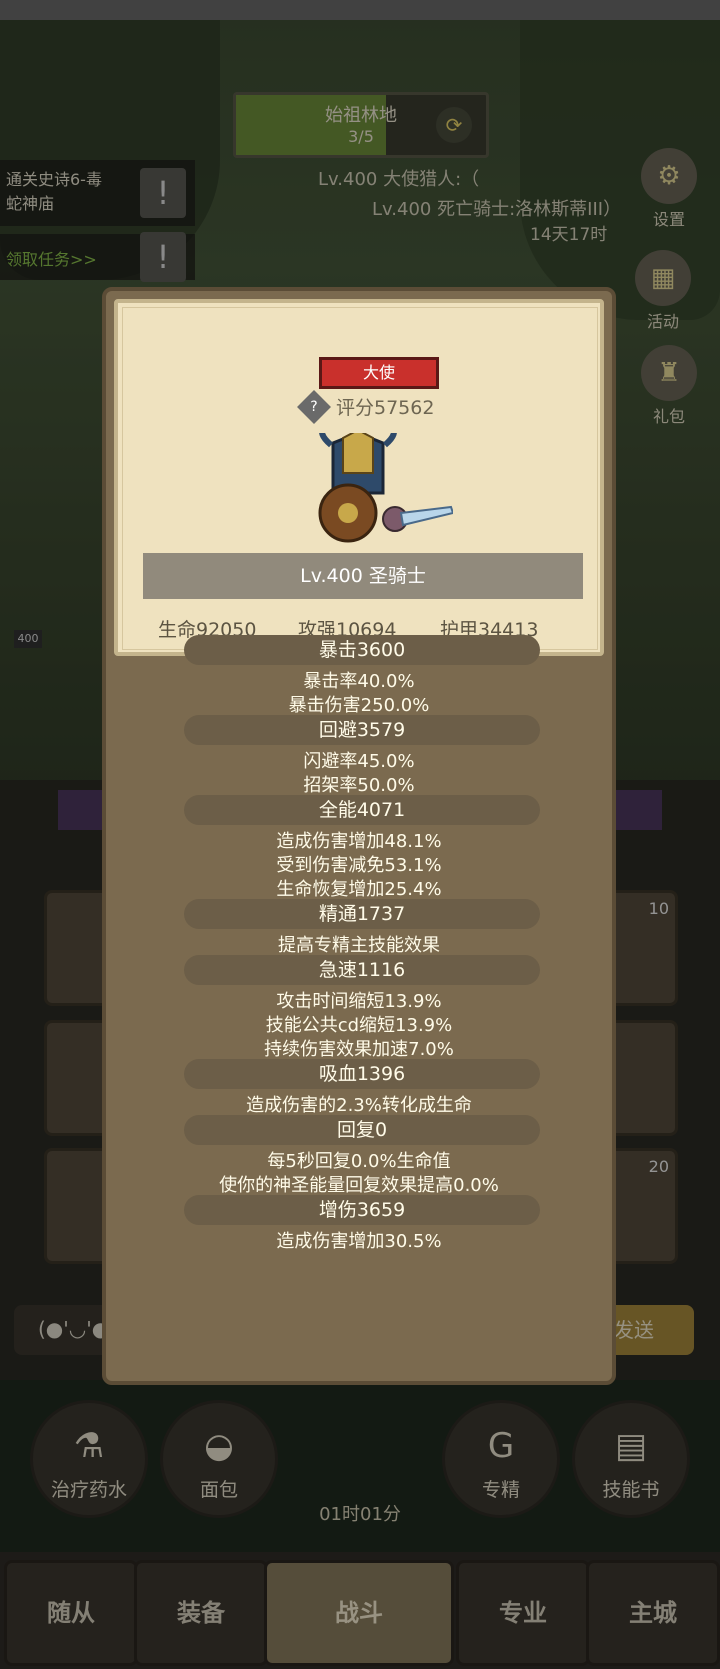 This screenshot has width=720, height=1669. What do you see at coordinates (363, 576) in the screenshot?
I see `hero-name-bar: Lv.400 圣骑士` at bounding box center [363, 576].